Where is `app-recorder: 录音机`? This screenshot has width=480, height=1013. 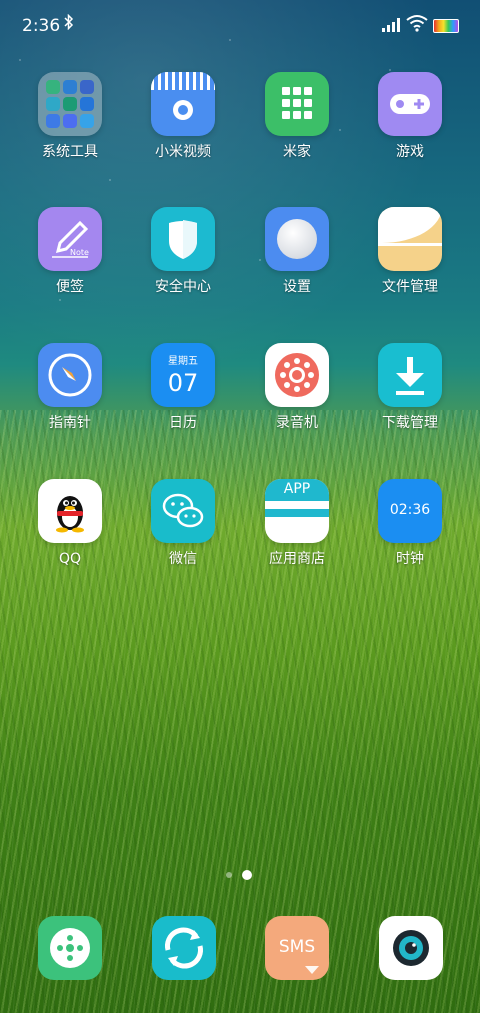 app-recorder: 录音机 is located at coordinates (297, 387).